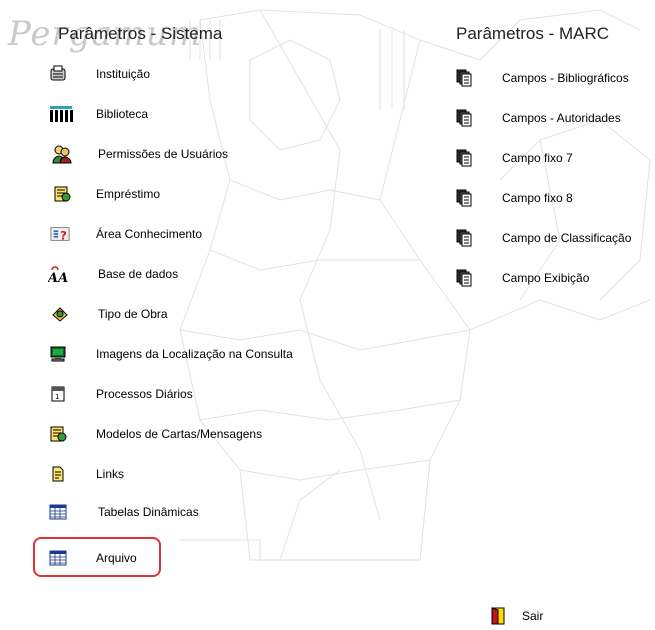  I want to click on menu-item-biblioteca: Biblioteca, so click(148, 114).